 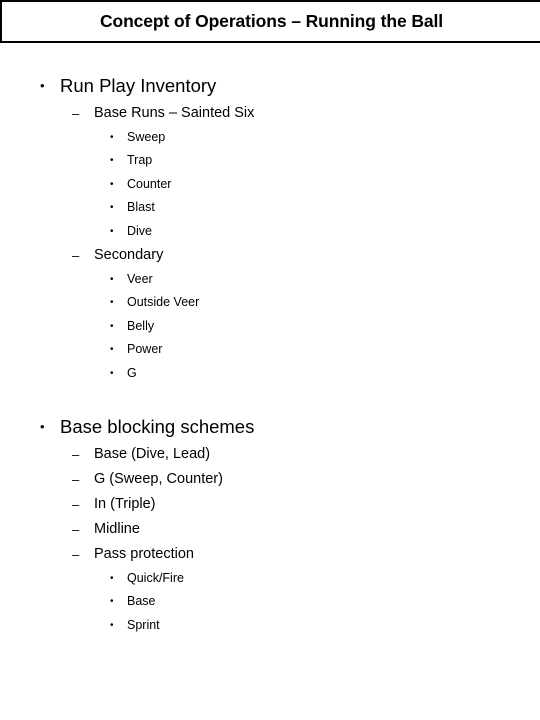 I want to click on list-item: • Trap, so click(x=270, y=160).